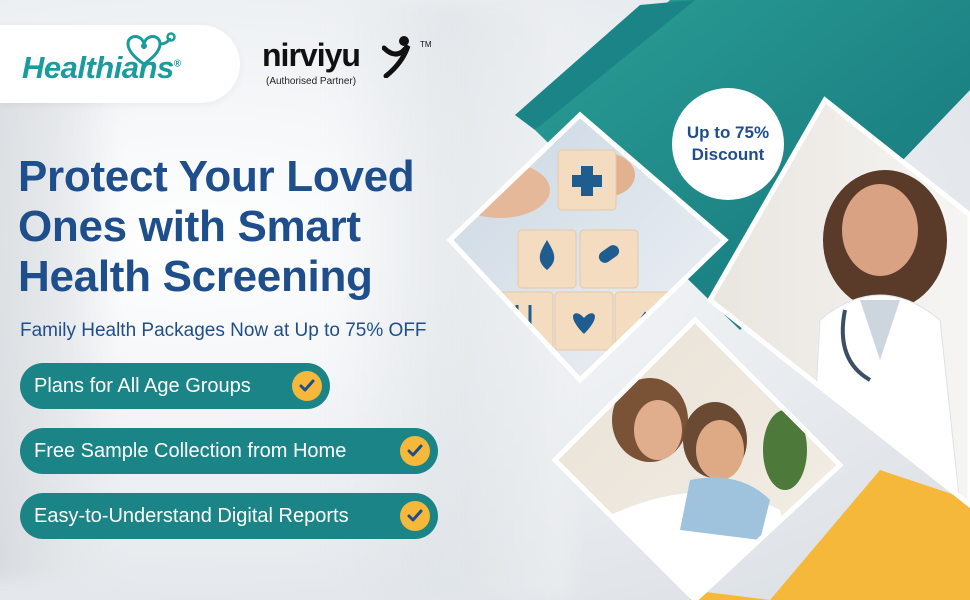 The height and width of the screenshot is (600, 970). What do you see at coordinates (728, 154) in the screenshot?
I see `badge-line: Discount` at bounding box center [728, 154].